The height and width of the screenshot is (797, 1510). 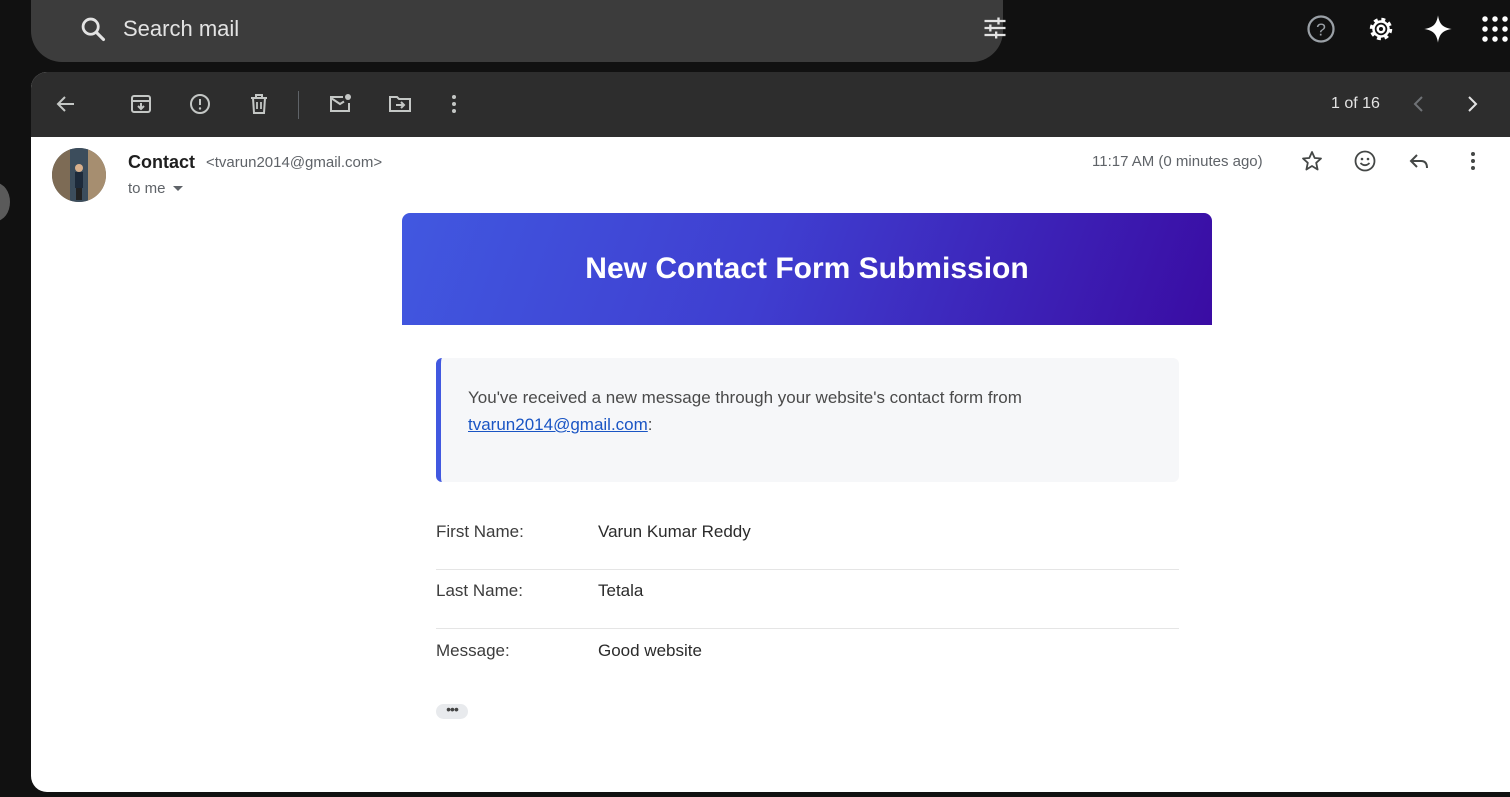 What do you see at coordinates (479, 590) in the screenshot?
I see `field-label: Last Name:` at bounding box center [479, 590].